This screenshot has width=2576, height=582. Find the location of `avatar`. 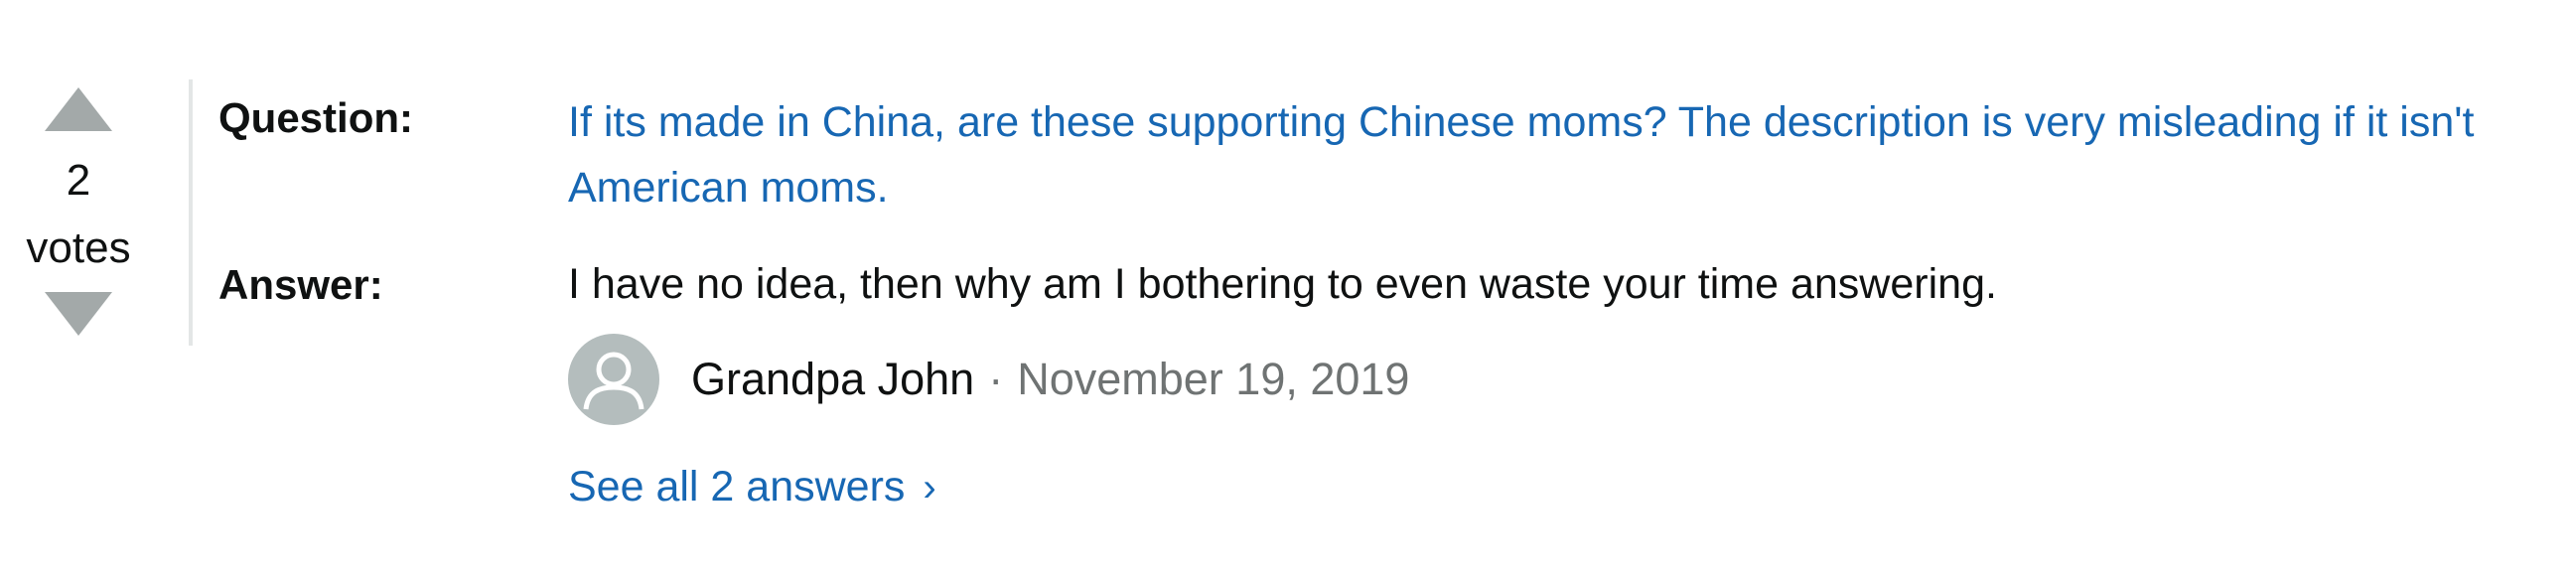

avatar is located at coordinates (613, 379).